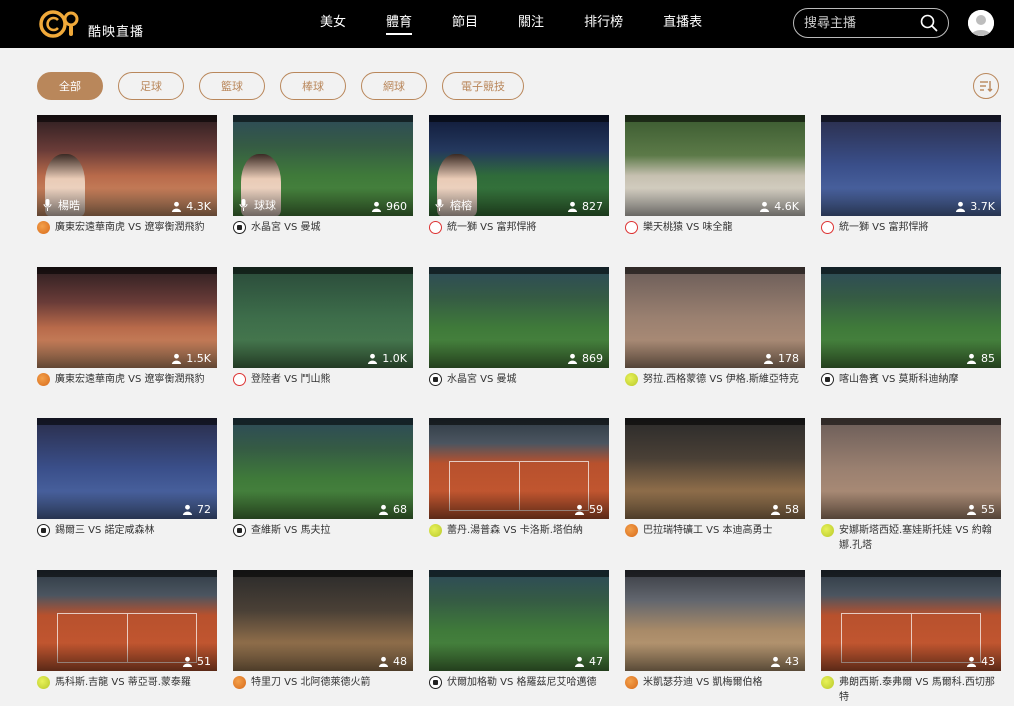 This screenshot has height=706, width=1014. I want to click on stream-card: 楊晧 4.3K 廣東宏遠華南虎 VS 遼寧衡潤飛豹, so click(127, 185).